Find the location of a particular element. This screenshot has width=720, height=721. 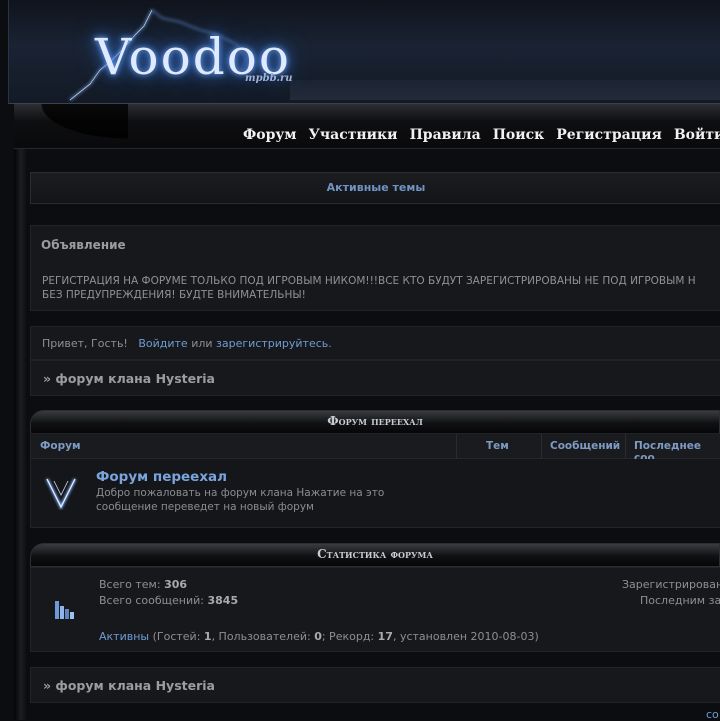

stats-title: Статистика форума is located at coordinates (375, 554).